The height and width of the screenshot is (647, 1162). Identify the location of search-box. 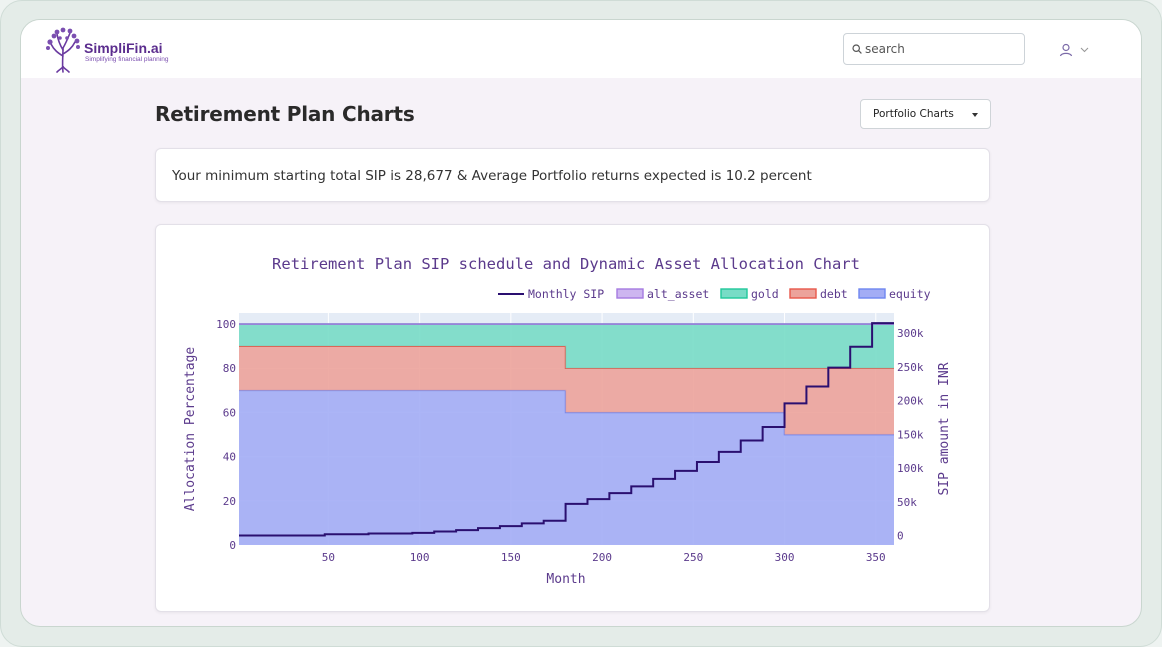
(934, 49).